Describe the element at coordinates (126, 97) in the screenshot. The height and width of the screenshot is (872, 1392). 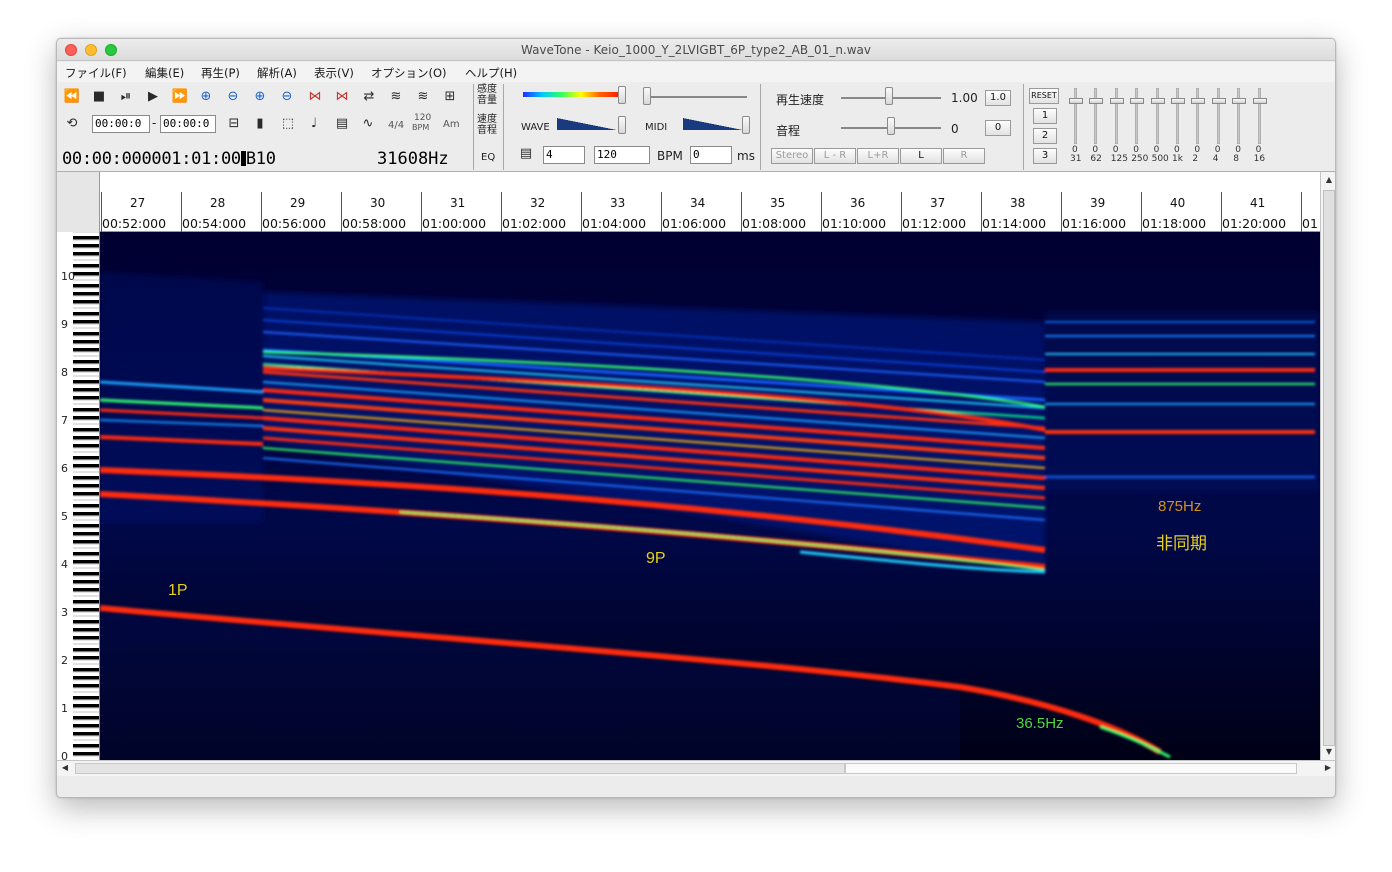
I see `step-icon: ⏯` at that location.